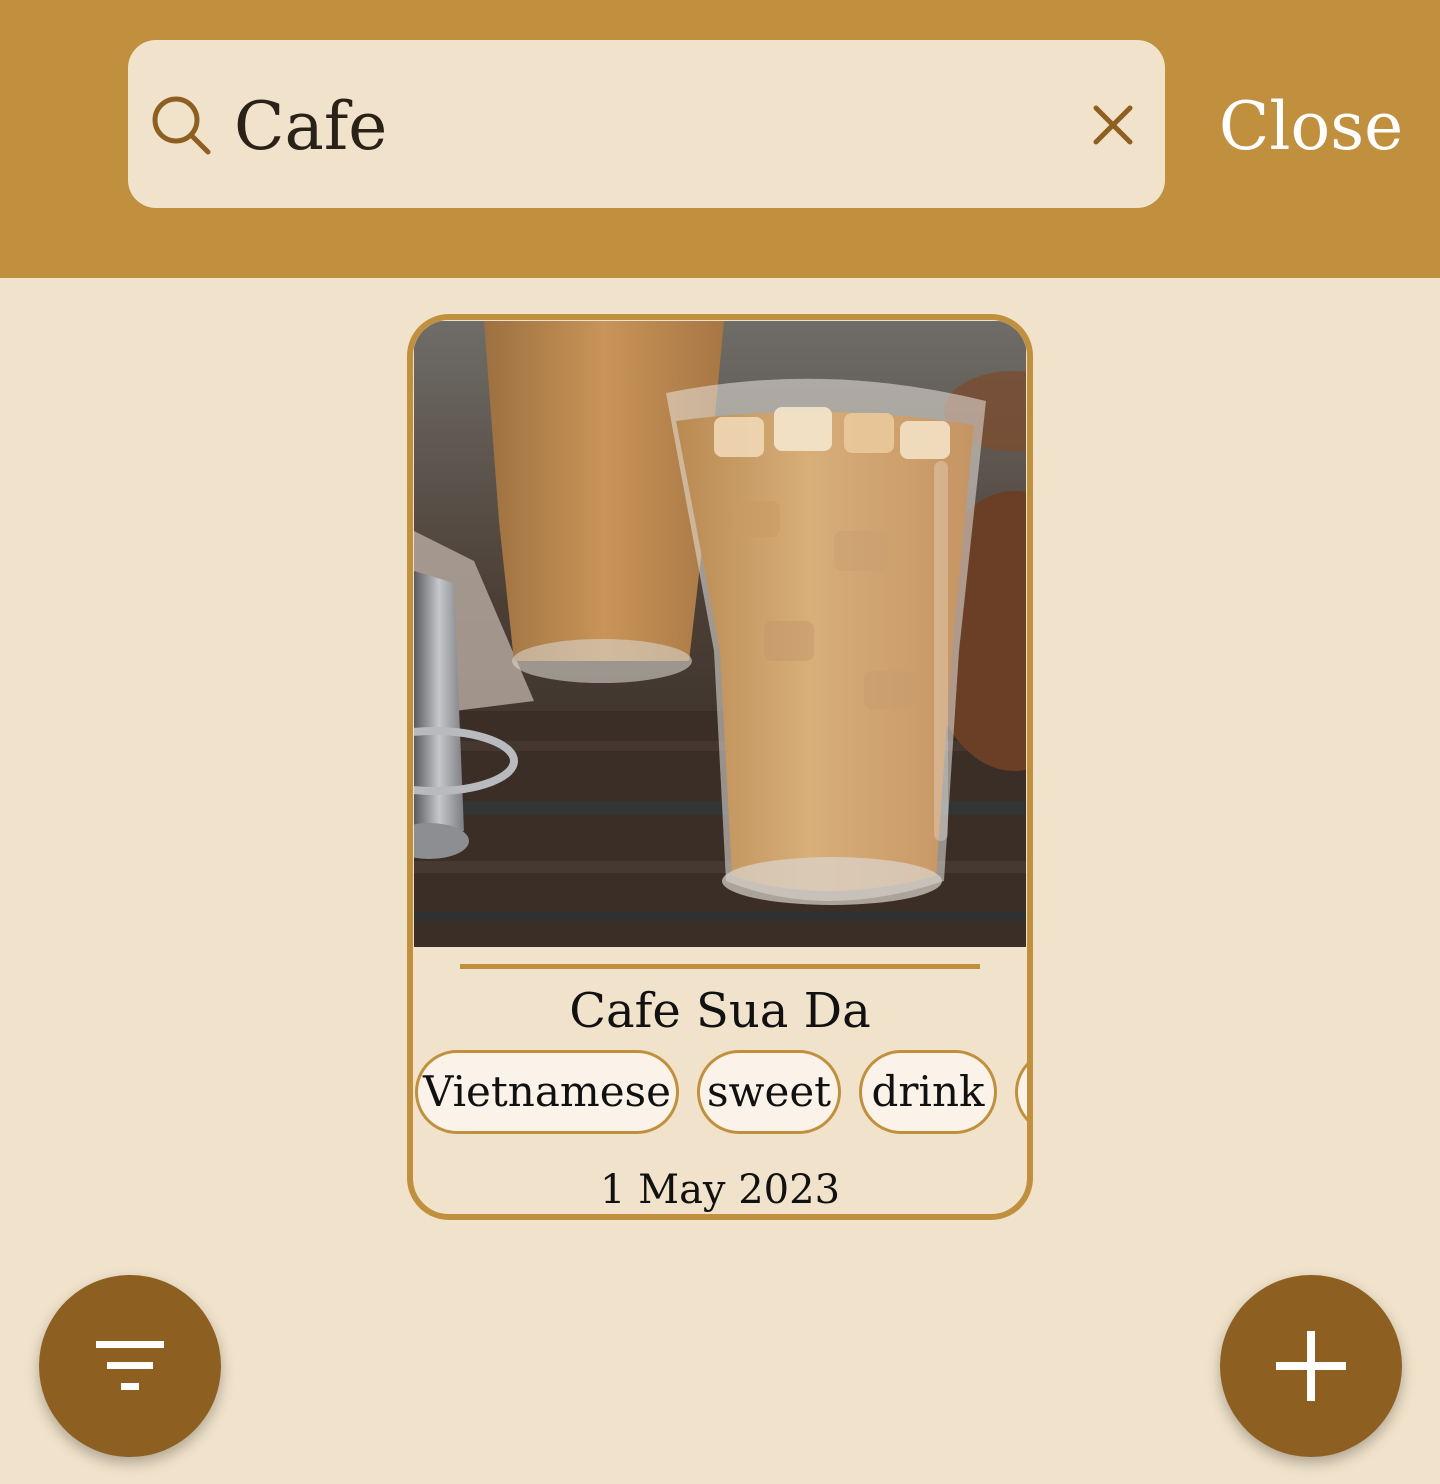 Image resolution: width=1440 pixels, height=1484 pixels. Describe the element at coordinates (1021, 1092) in the screenshot. I see `tag-chip` at that location.